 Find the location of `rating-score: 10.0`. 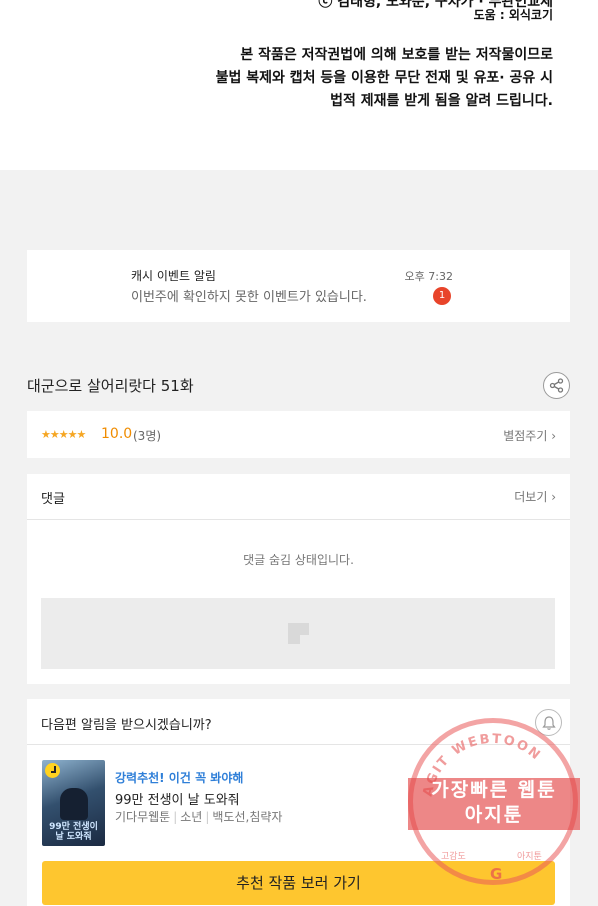

rating-score: 10.0 is located at coordinates (117, 434).